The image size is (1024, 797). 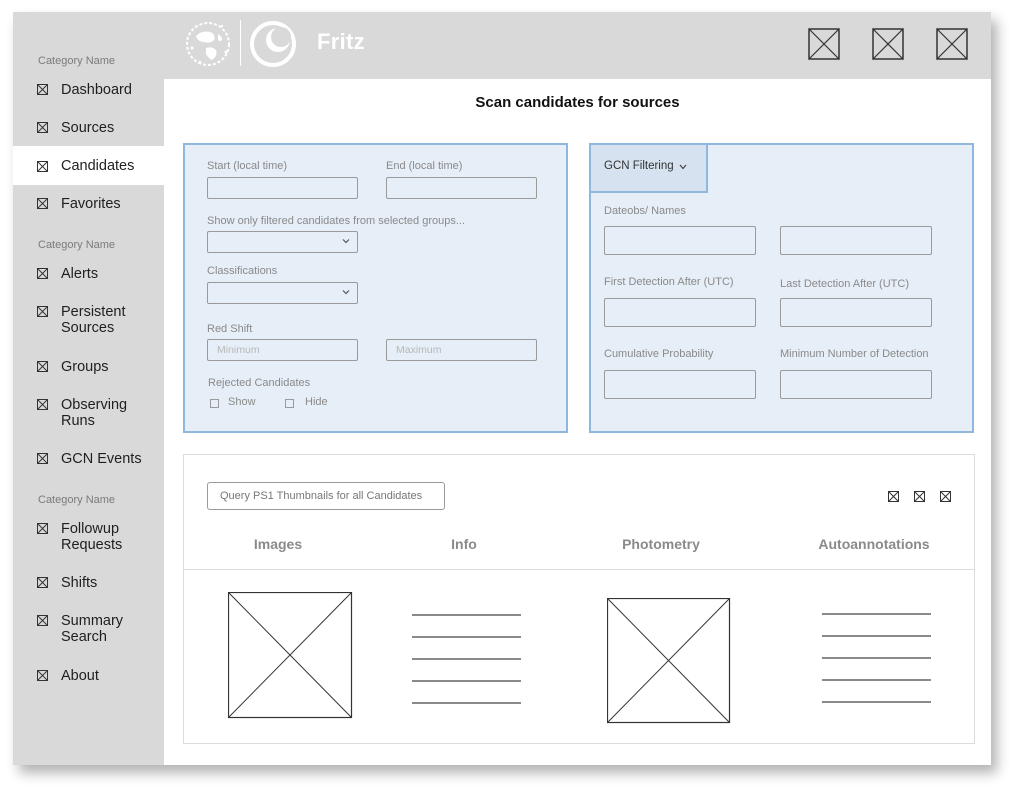 I want to click on sidebar-item-observing-runs: Observing Runs, so click(x=88, y=415).